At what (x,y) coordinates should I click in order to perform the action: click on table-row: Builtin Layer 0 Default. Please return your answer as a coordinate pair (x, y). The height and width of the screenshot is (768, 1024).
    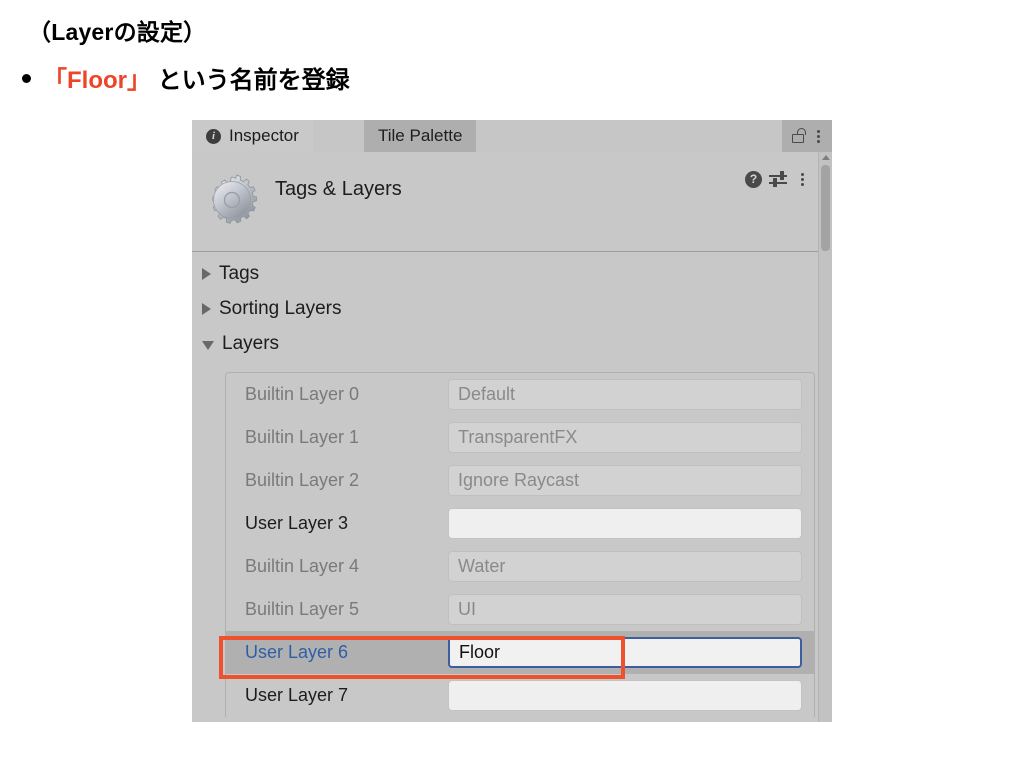
    Looking at the image, I should click on (520, 394).